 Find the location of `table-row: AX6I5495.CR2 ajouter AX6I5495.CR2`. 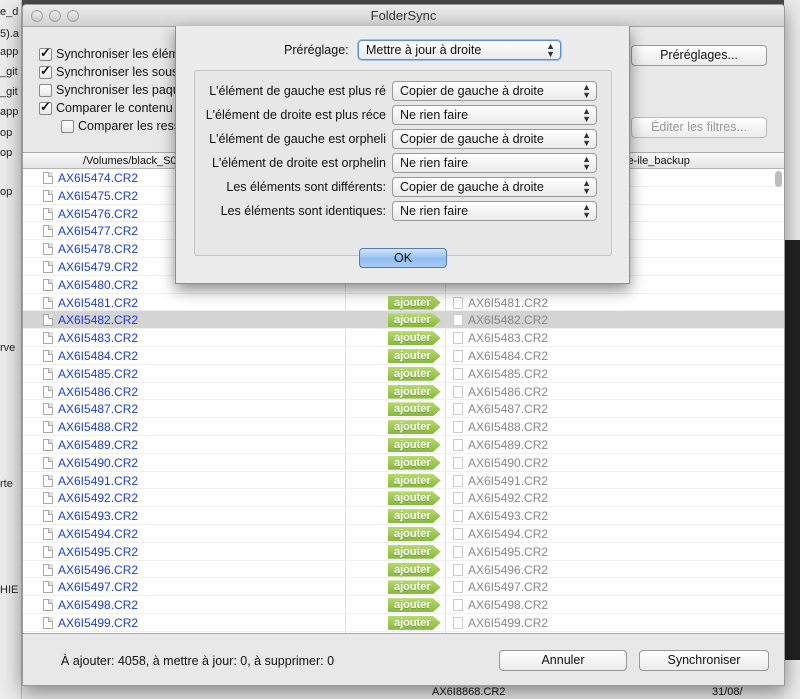

table-row: AX6I5495.CR2 ajouter AX6I5495.CR2 is located at coordinates (403, 552).